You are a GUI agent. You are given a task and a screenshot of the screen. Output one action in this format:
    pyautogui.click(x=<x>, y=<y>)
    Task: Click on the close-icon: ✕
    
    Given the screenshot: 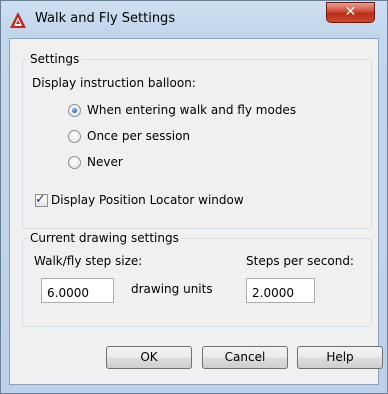 What is the action you would take?
    pyautogui.click(x=350, y=12)
    